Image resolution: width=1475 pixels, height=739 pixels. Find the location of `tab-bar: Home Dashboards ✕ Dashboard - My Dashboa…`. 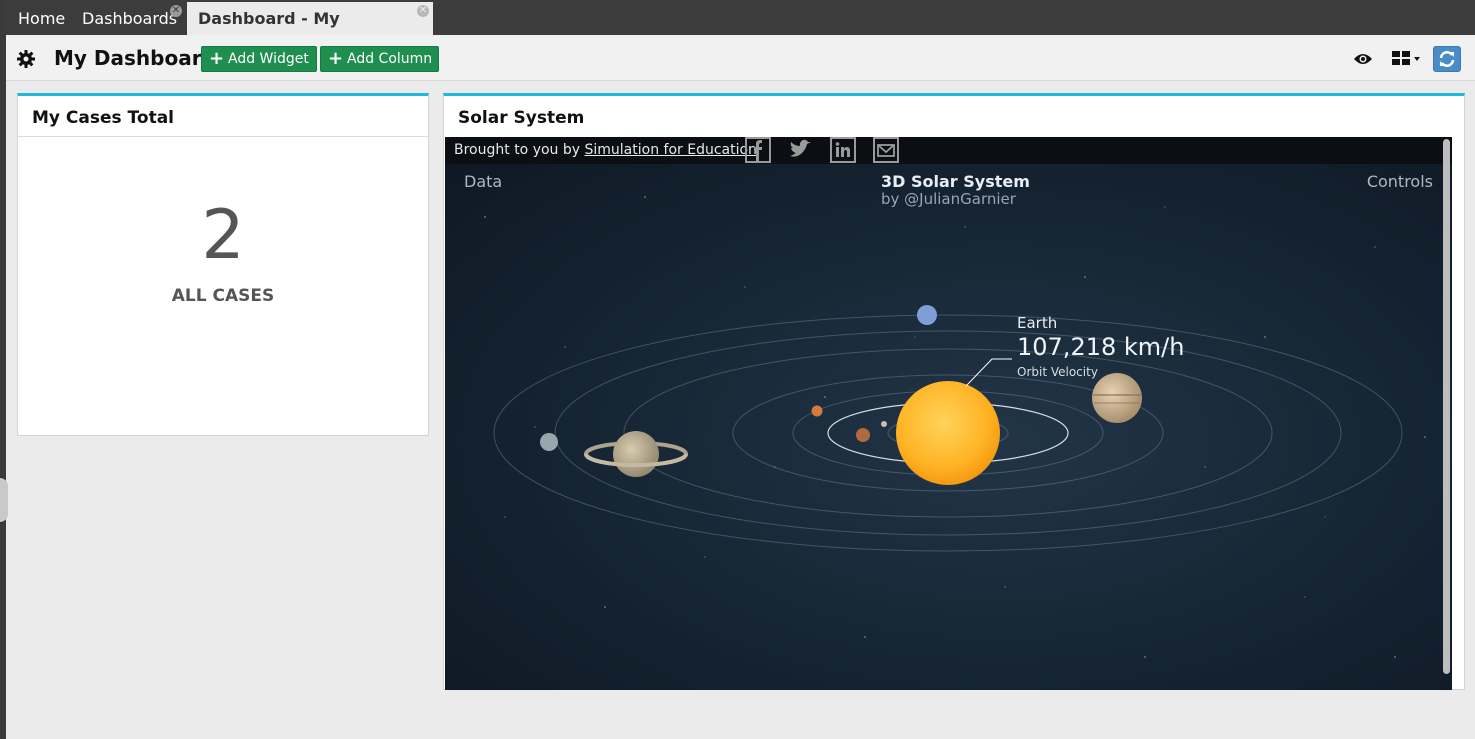

tab-bar: Home Dashboards ✕ Dashboard - My Dashboa… is located at coordinates (740, 30).